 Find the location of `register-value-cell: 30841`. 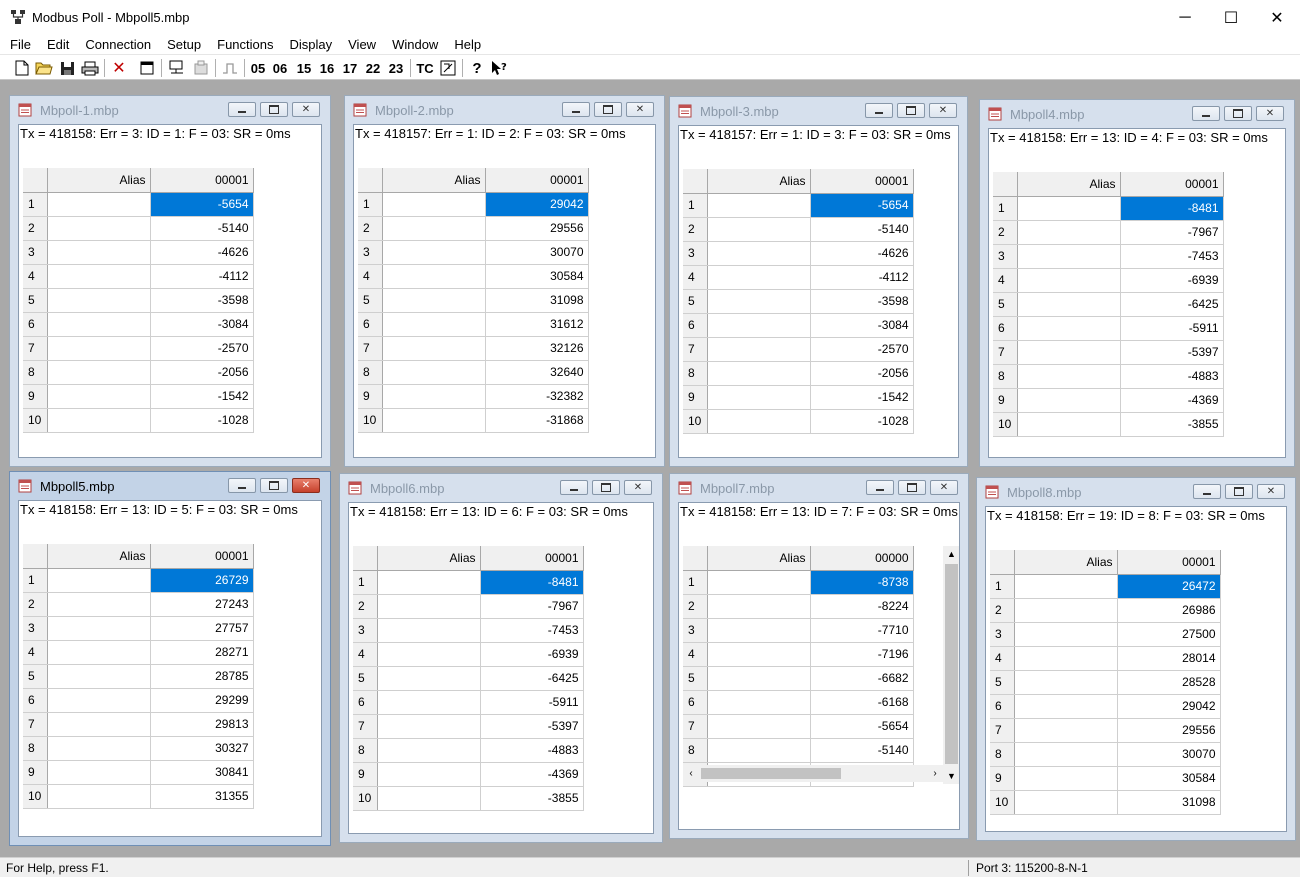

register-value-cell: 30841 is located at coordinates (202, 772).